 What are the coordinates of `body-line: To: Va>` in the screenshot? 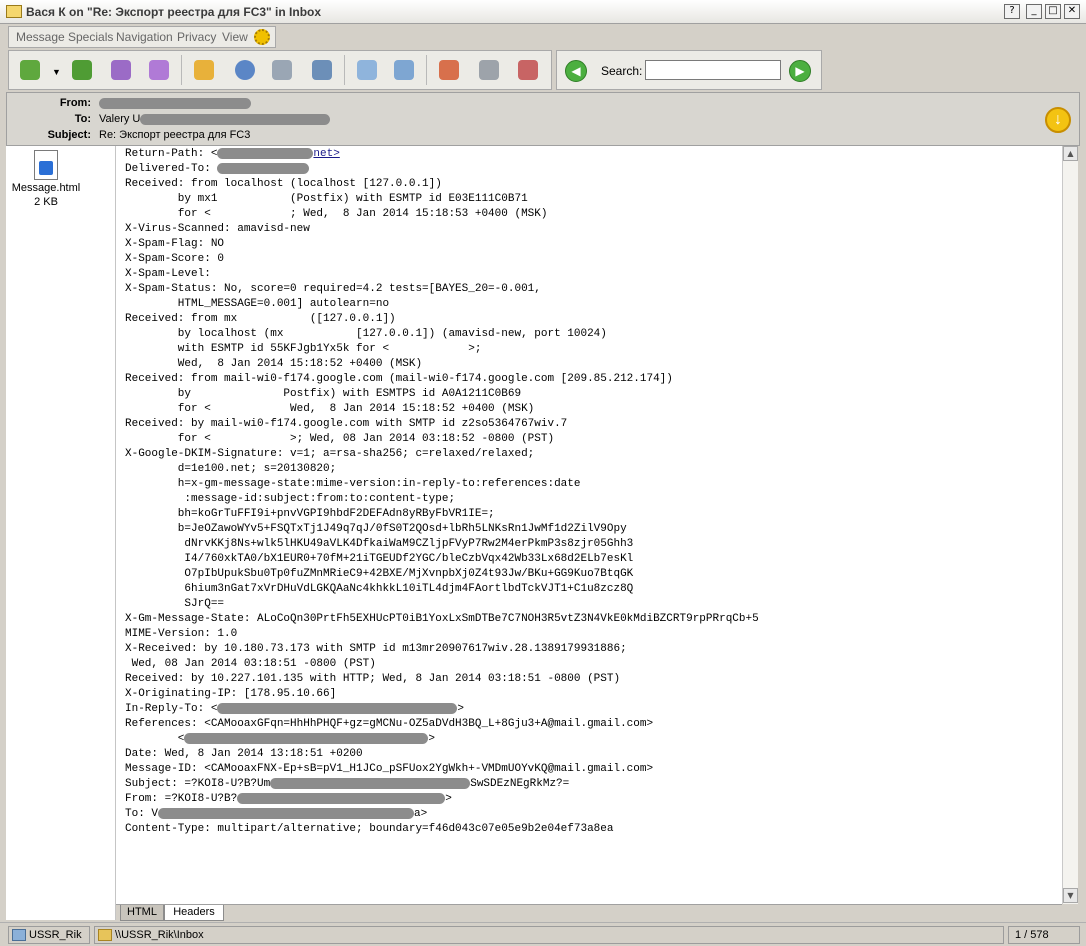 It's located at (276, 813).